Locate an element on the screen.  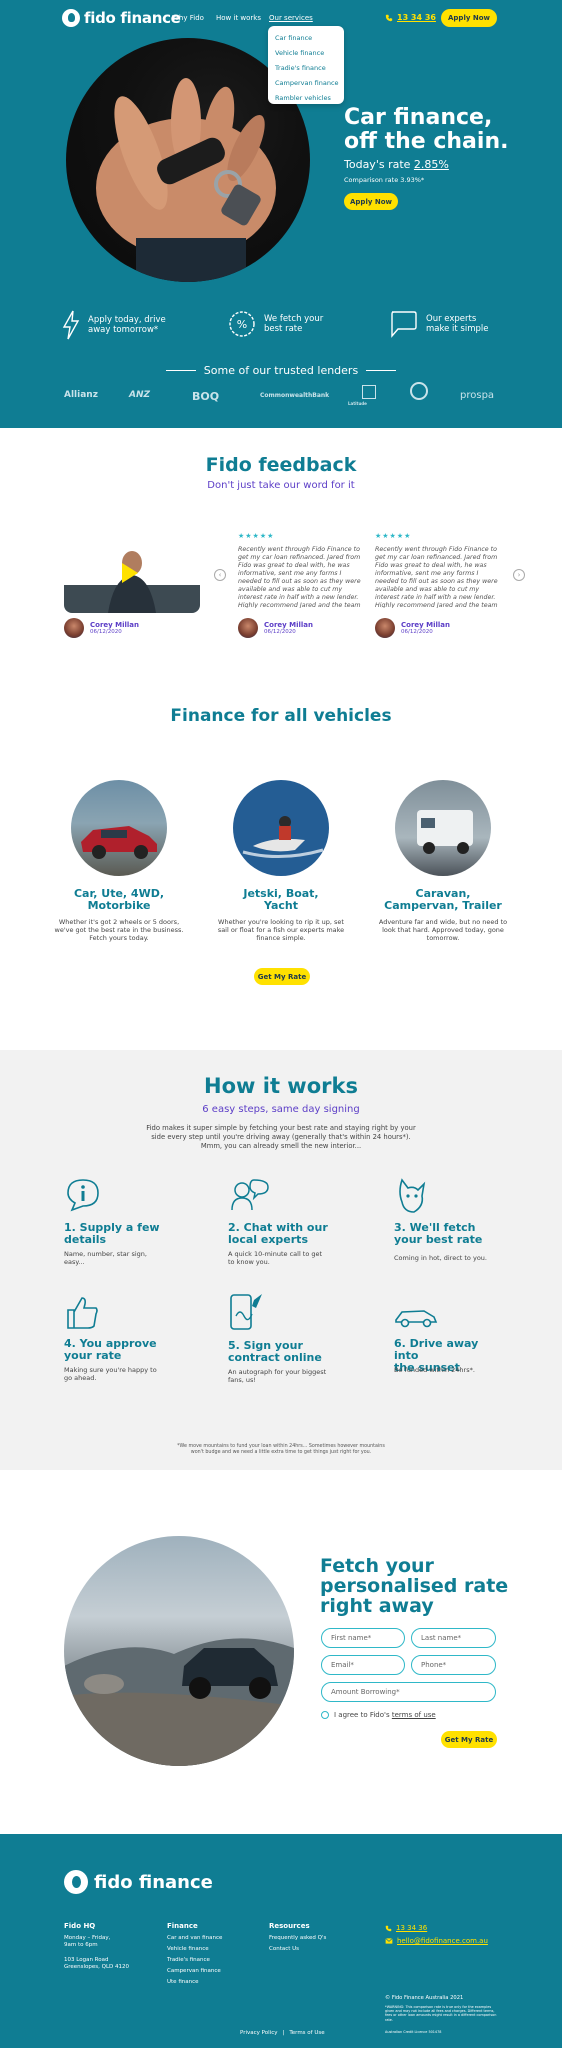
car-icon is located at coordinates (416, 1319).